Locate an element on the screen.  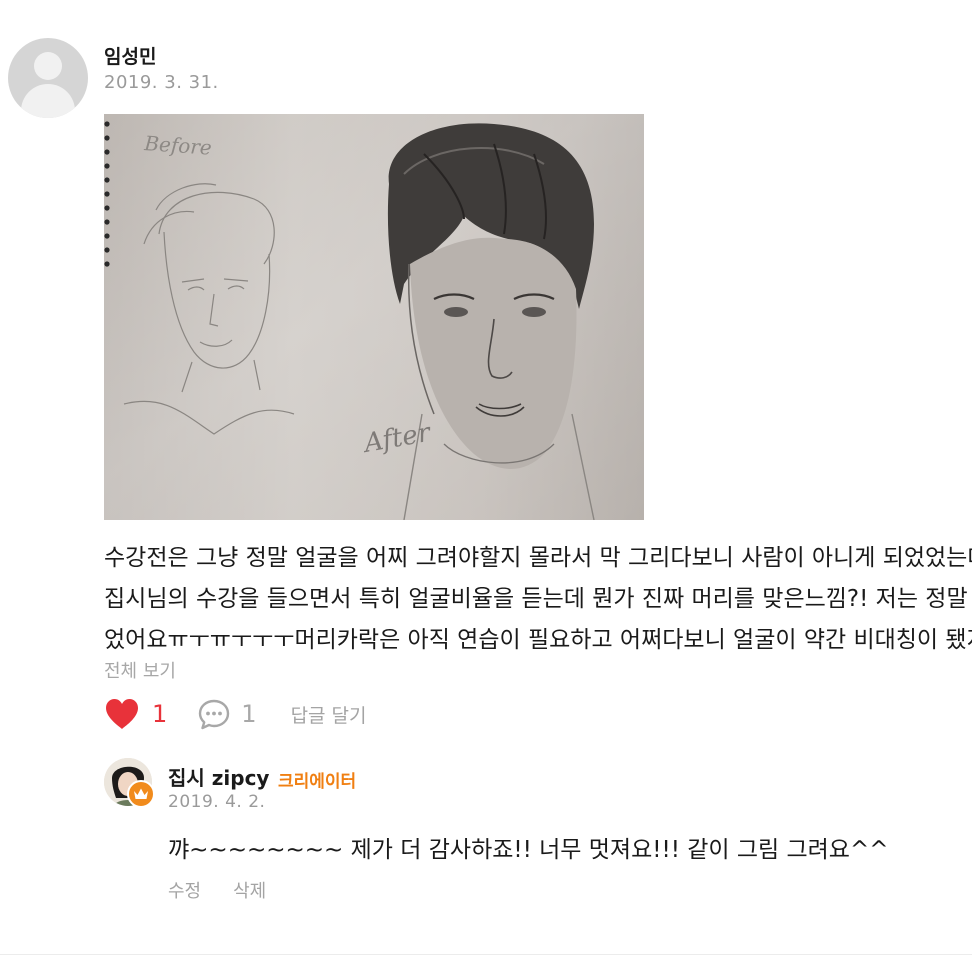
speech-bubble-icon is located at coordinates (214, 714).